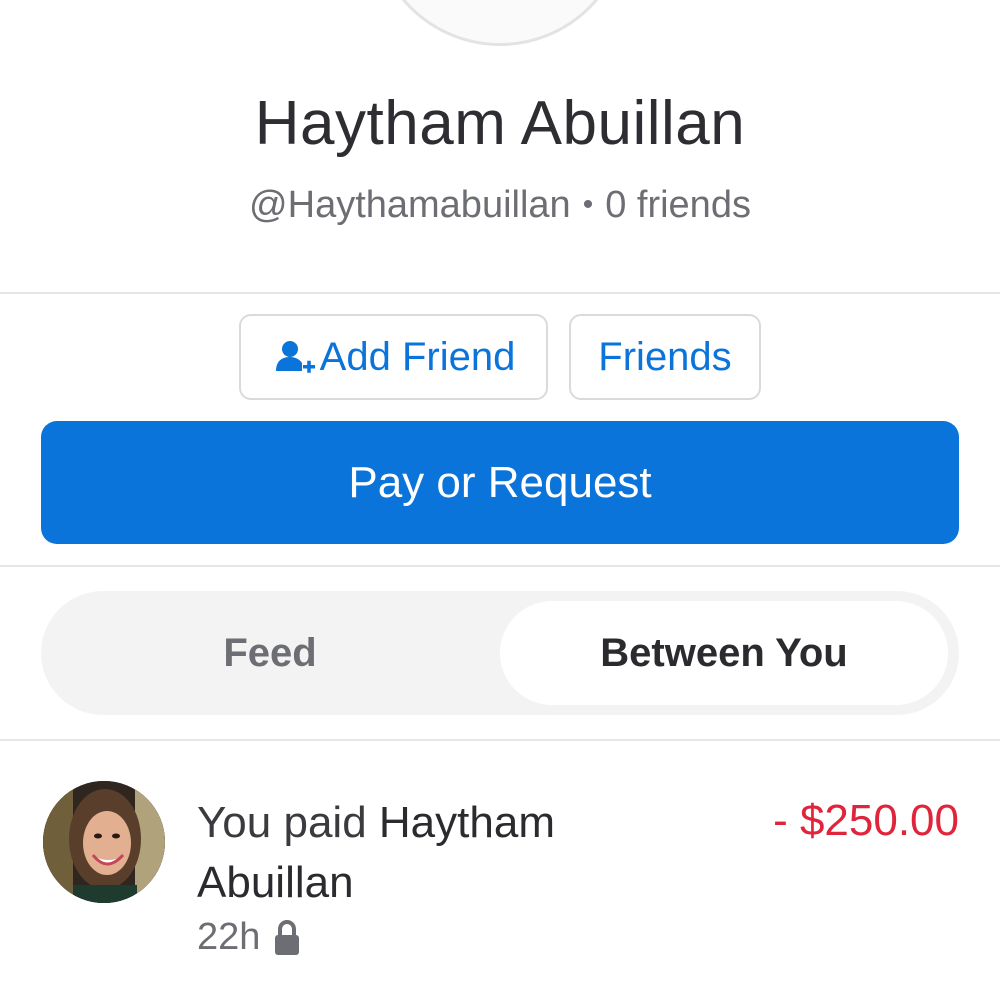  Describe the element at coordinates (270, 653) in the screenshot. I see `tab-feed: Feed` at that location.